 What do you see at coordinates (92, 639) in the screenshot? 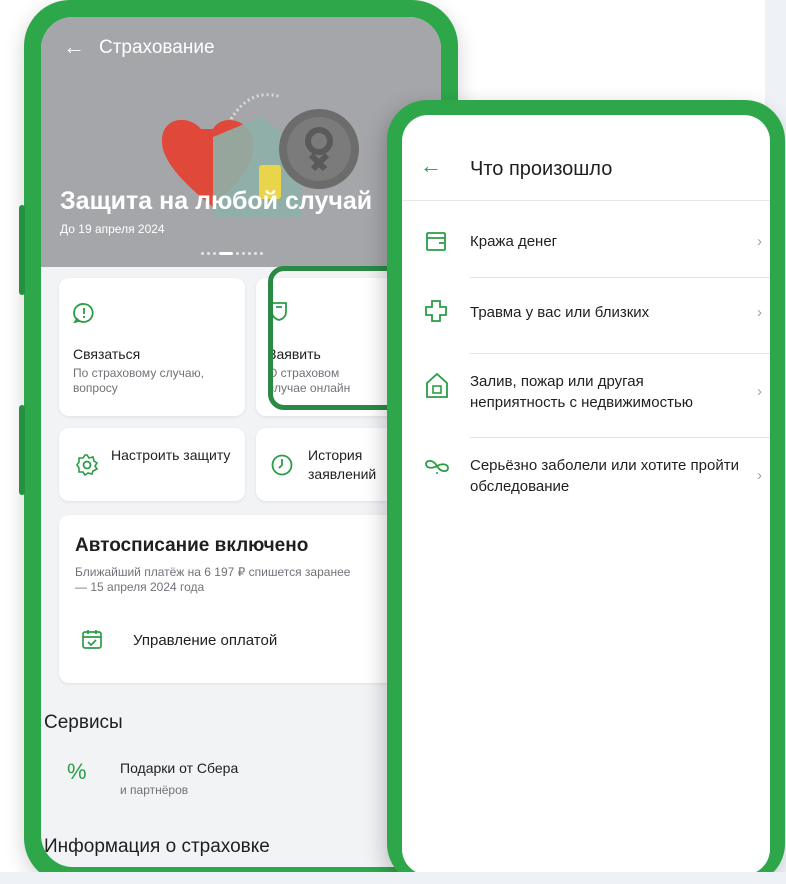
I see `calendar-icon` at bounding box center [92, 639].